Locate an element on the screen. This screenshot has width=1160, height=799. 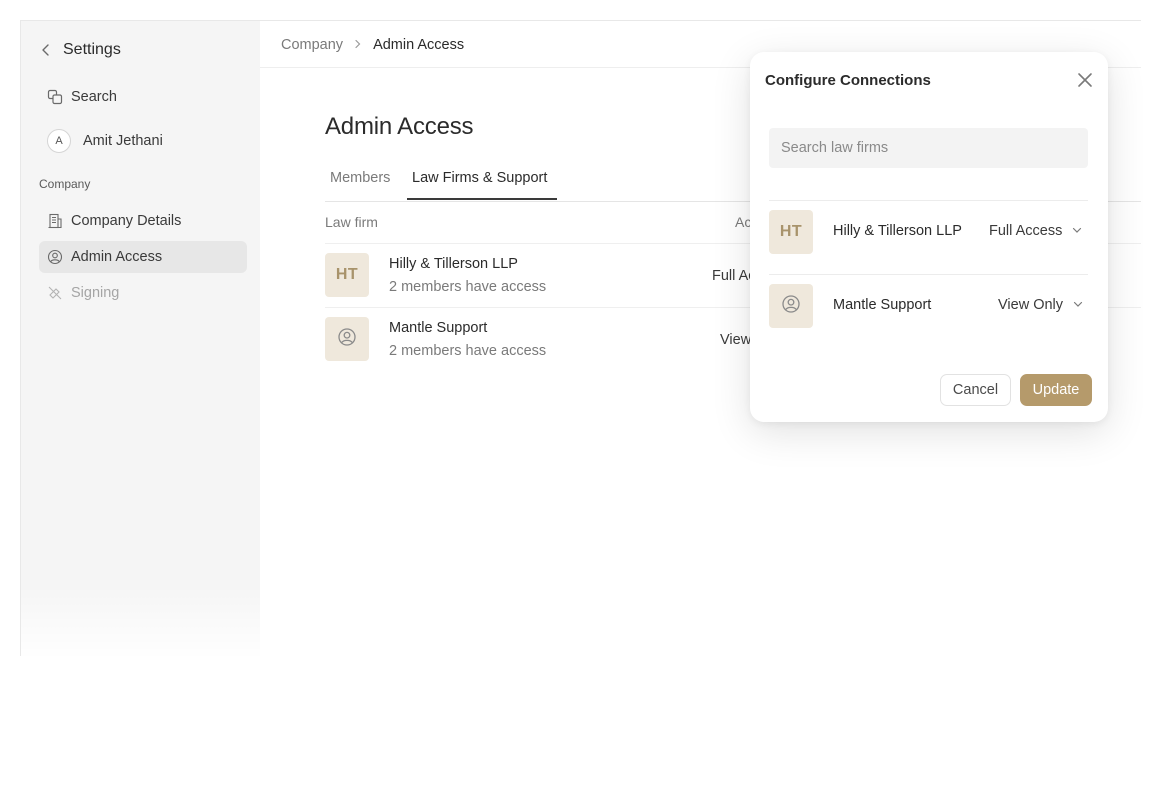
active-tab-indicator is located at coordinates (482, 199).